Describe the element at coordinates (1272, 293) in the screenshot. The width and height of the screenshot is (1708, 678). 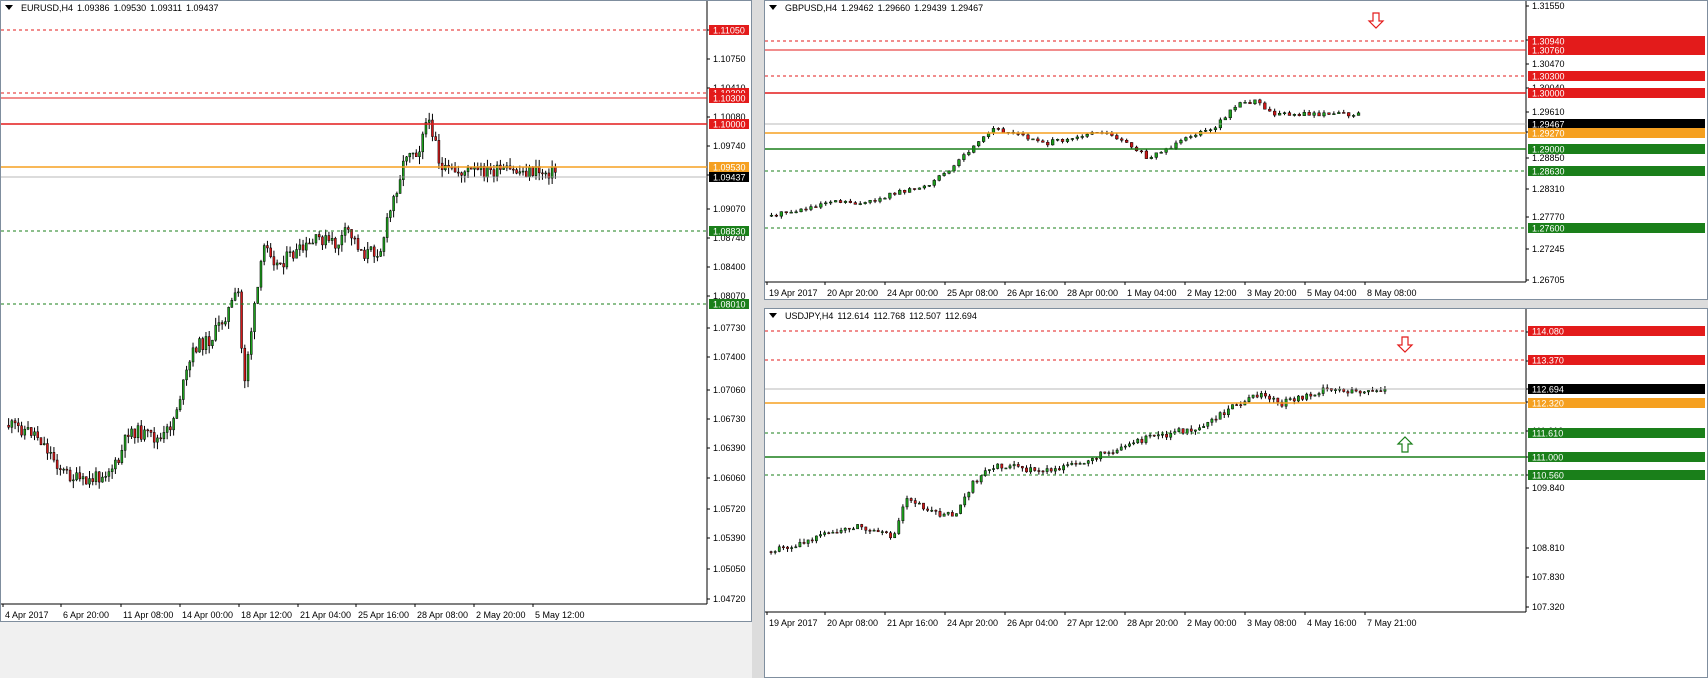
I see `time-axis-label: 3 May 20:00` at that location.